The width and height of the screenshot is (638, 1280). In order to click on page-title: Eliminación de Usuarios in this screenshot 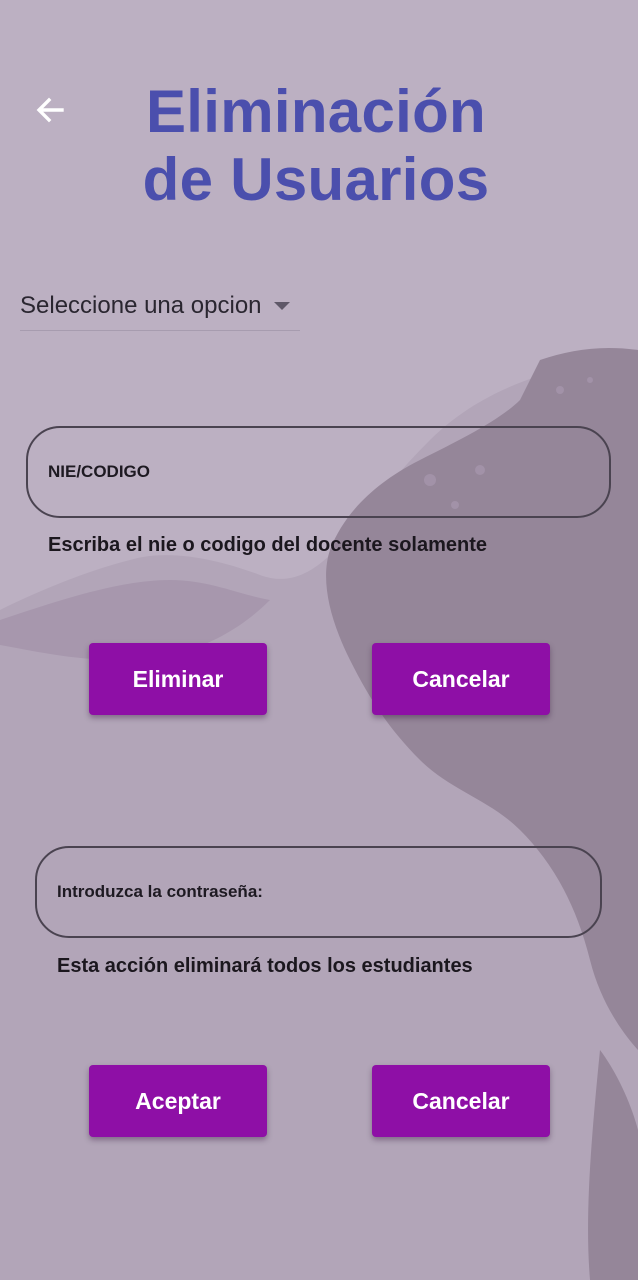, I will do `click(316, 146)`.